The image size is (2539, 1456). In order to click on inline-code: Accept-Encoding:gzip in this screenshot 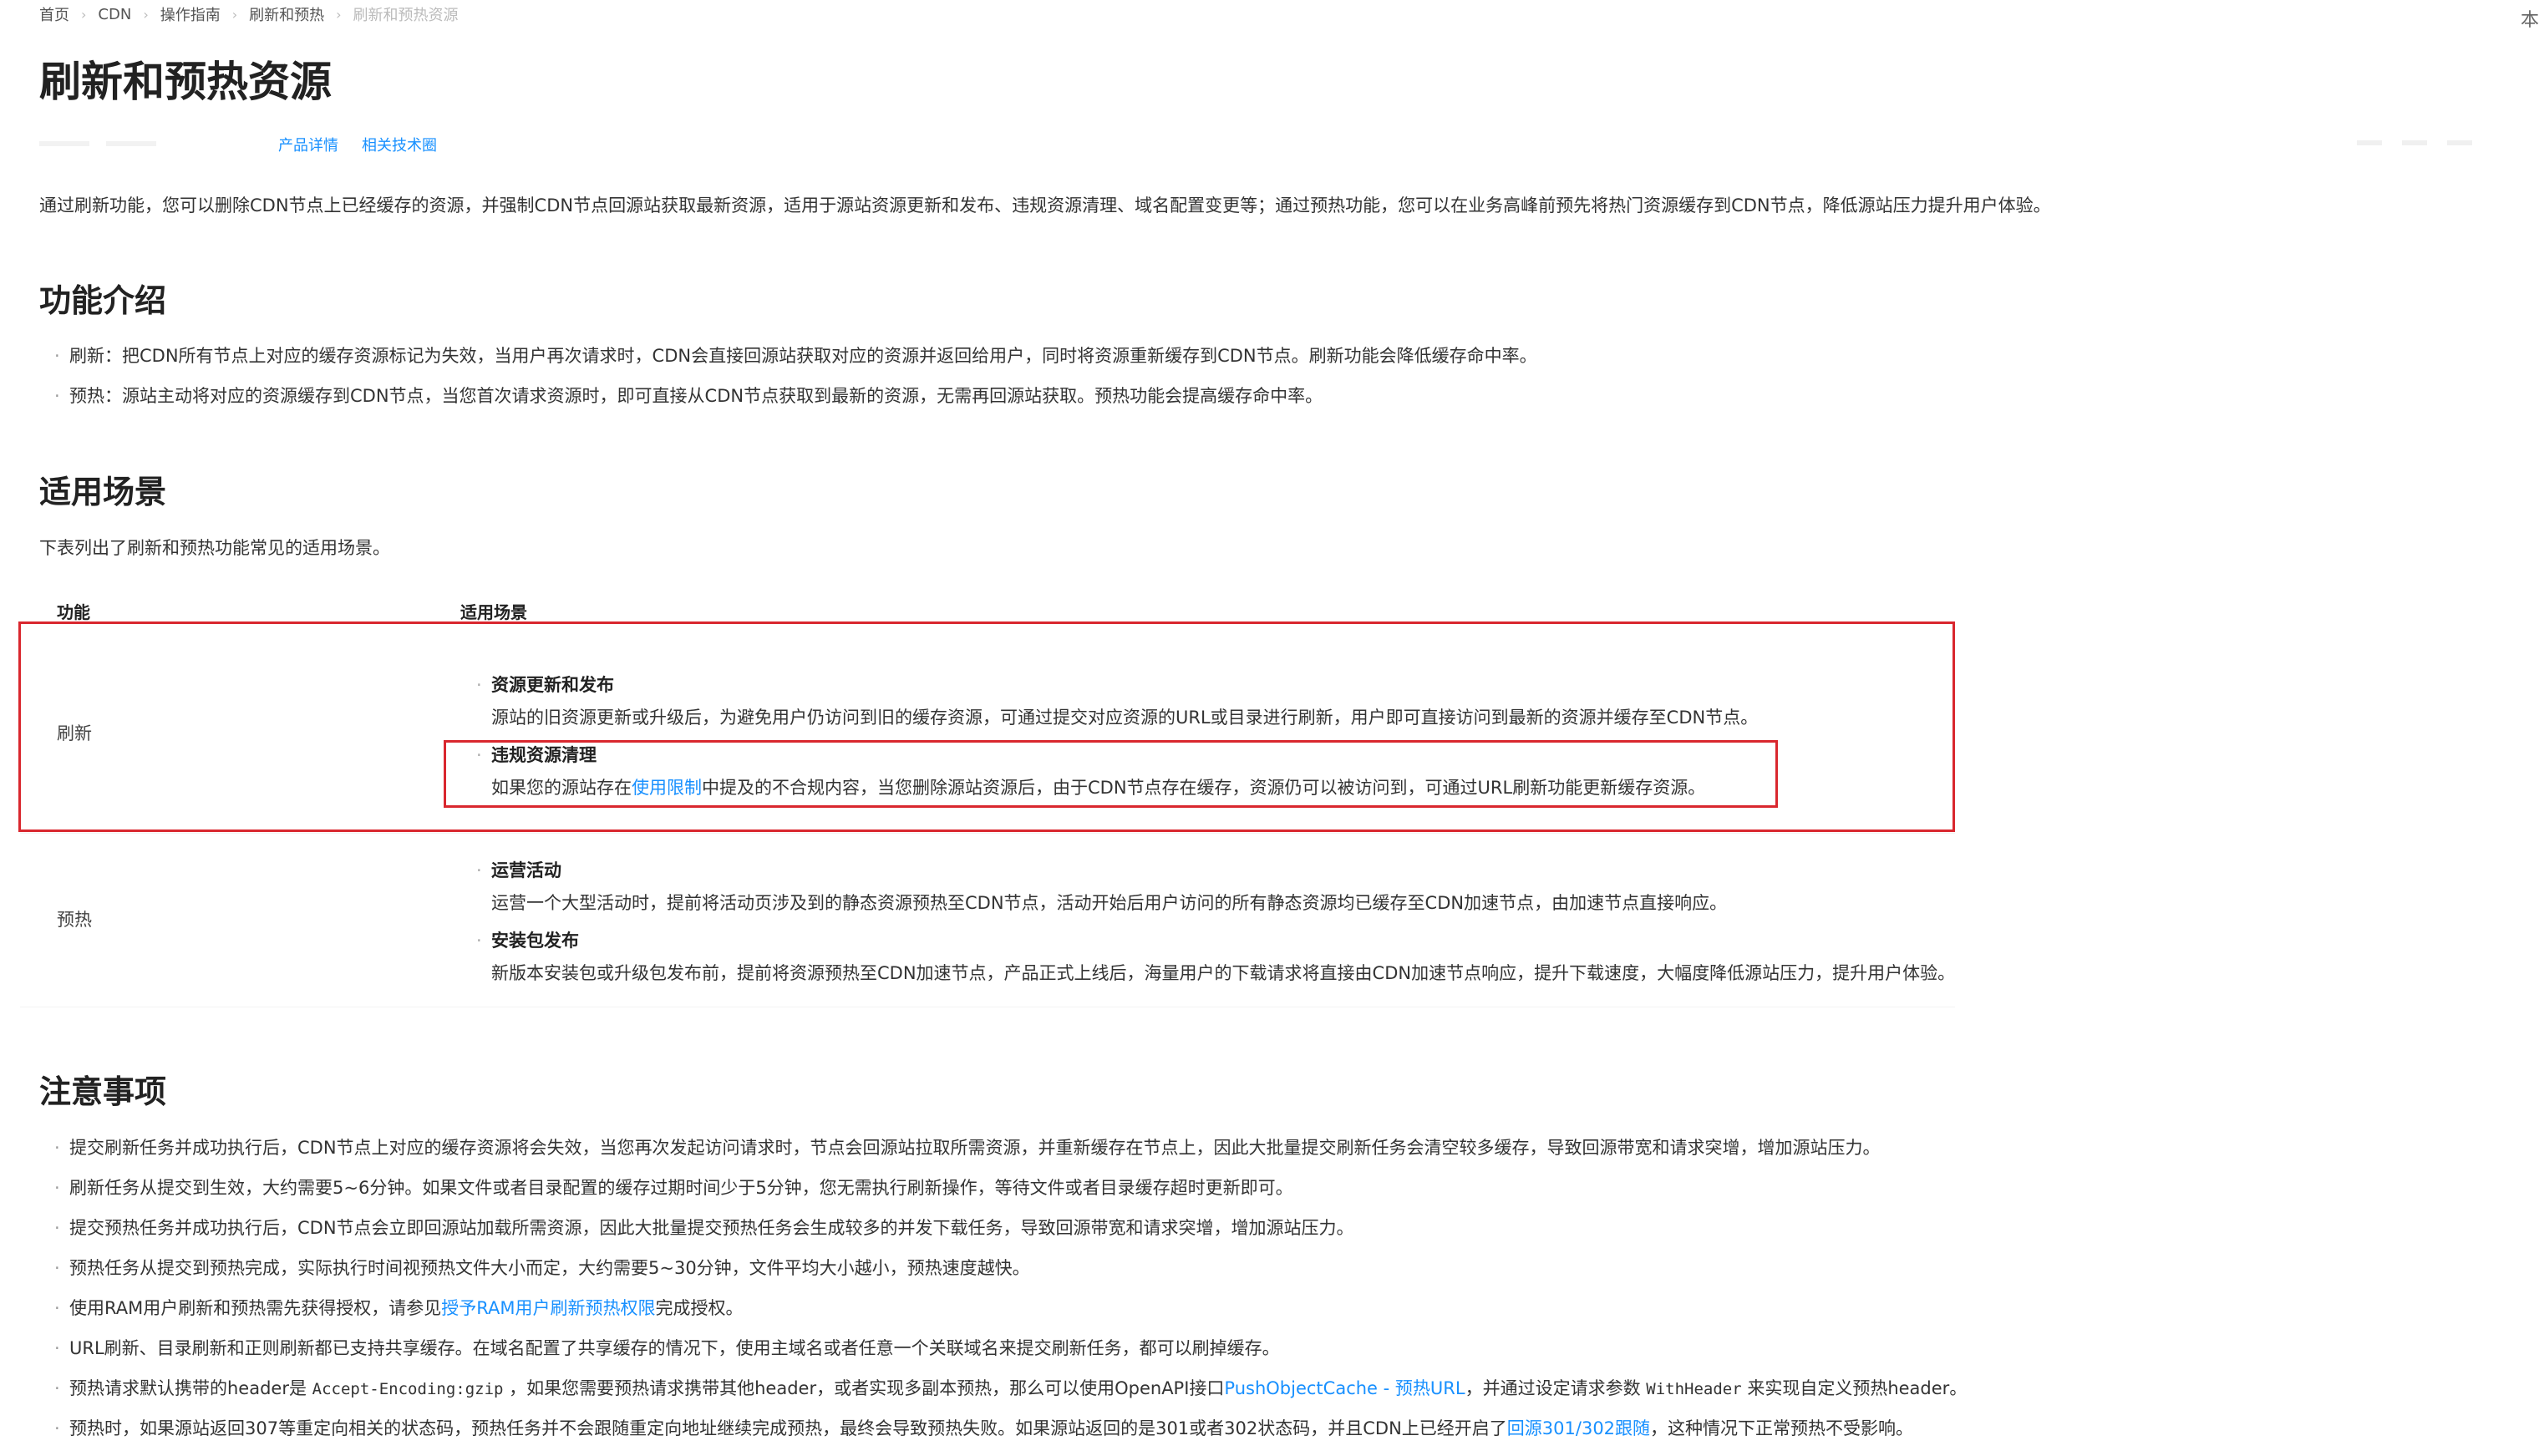, I will do `click(408, 1389)`.